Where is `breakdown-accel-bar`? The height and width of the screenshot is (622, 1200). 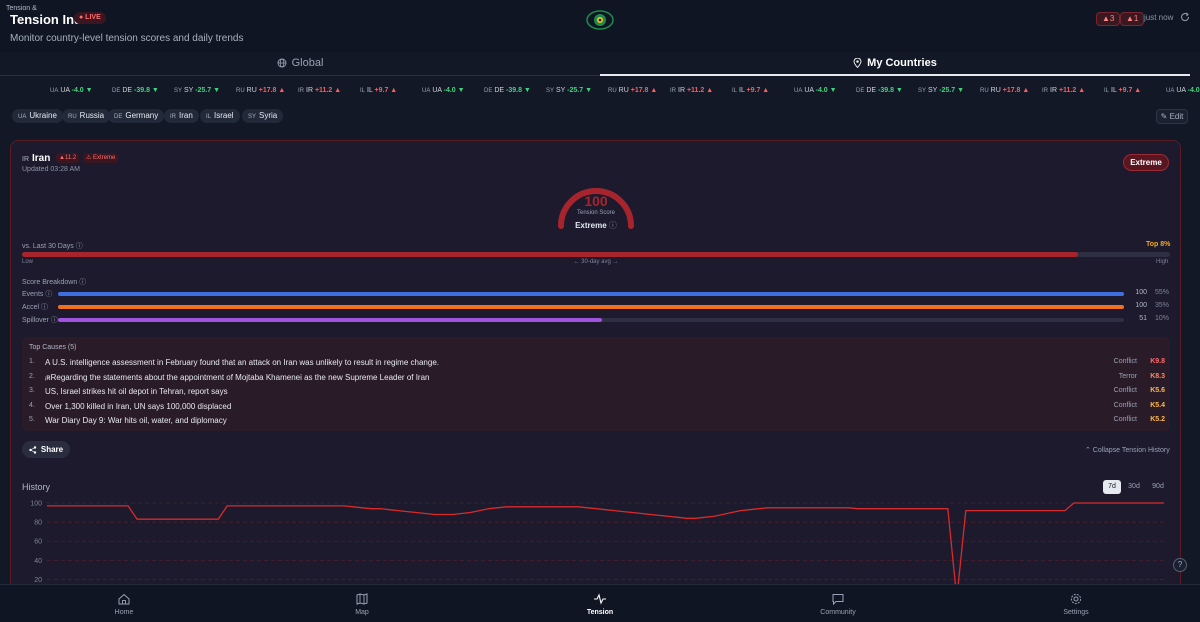 breakdown-accel-bar is located at coordinates (591, 307).